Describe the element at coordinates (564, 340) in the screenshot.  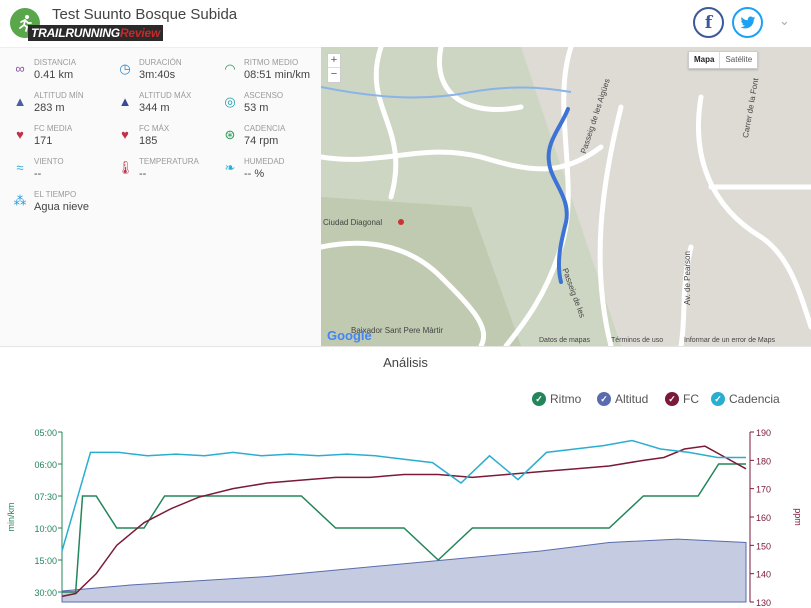
I see `map-data-link: Datos de mapas` at that location.